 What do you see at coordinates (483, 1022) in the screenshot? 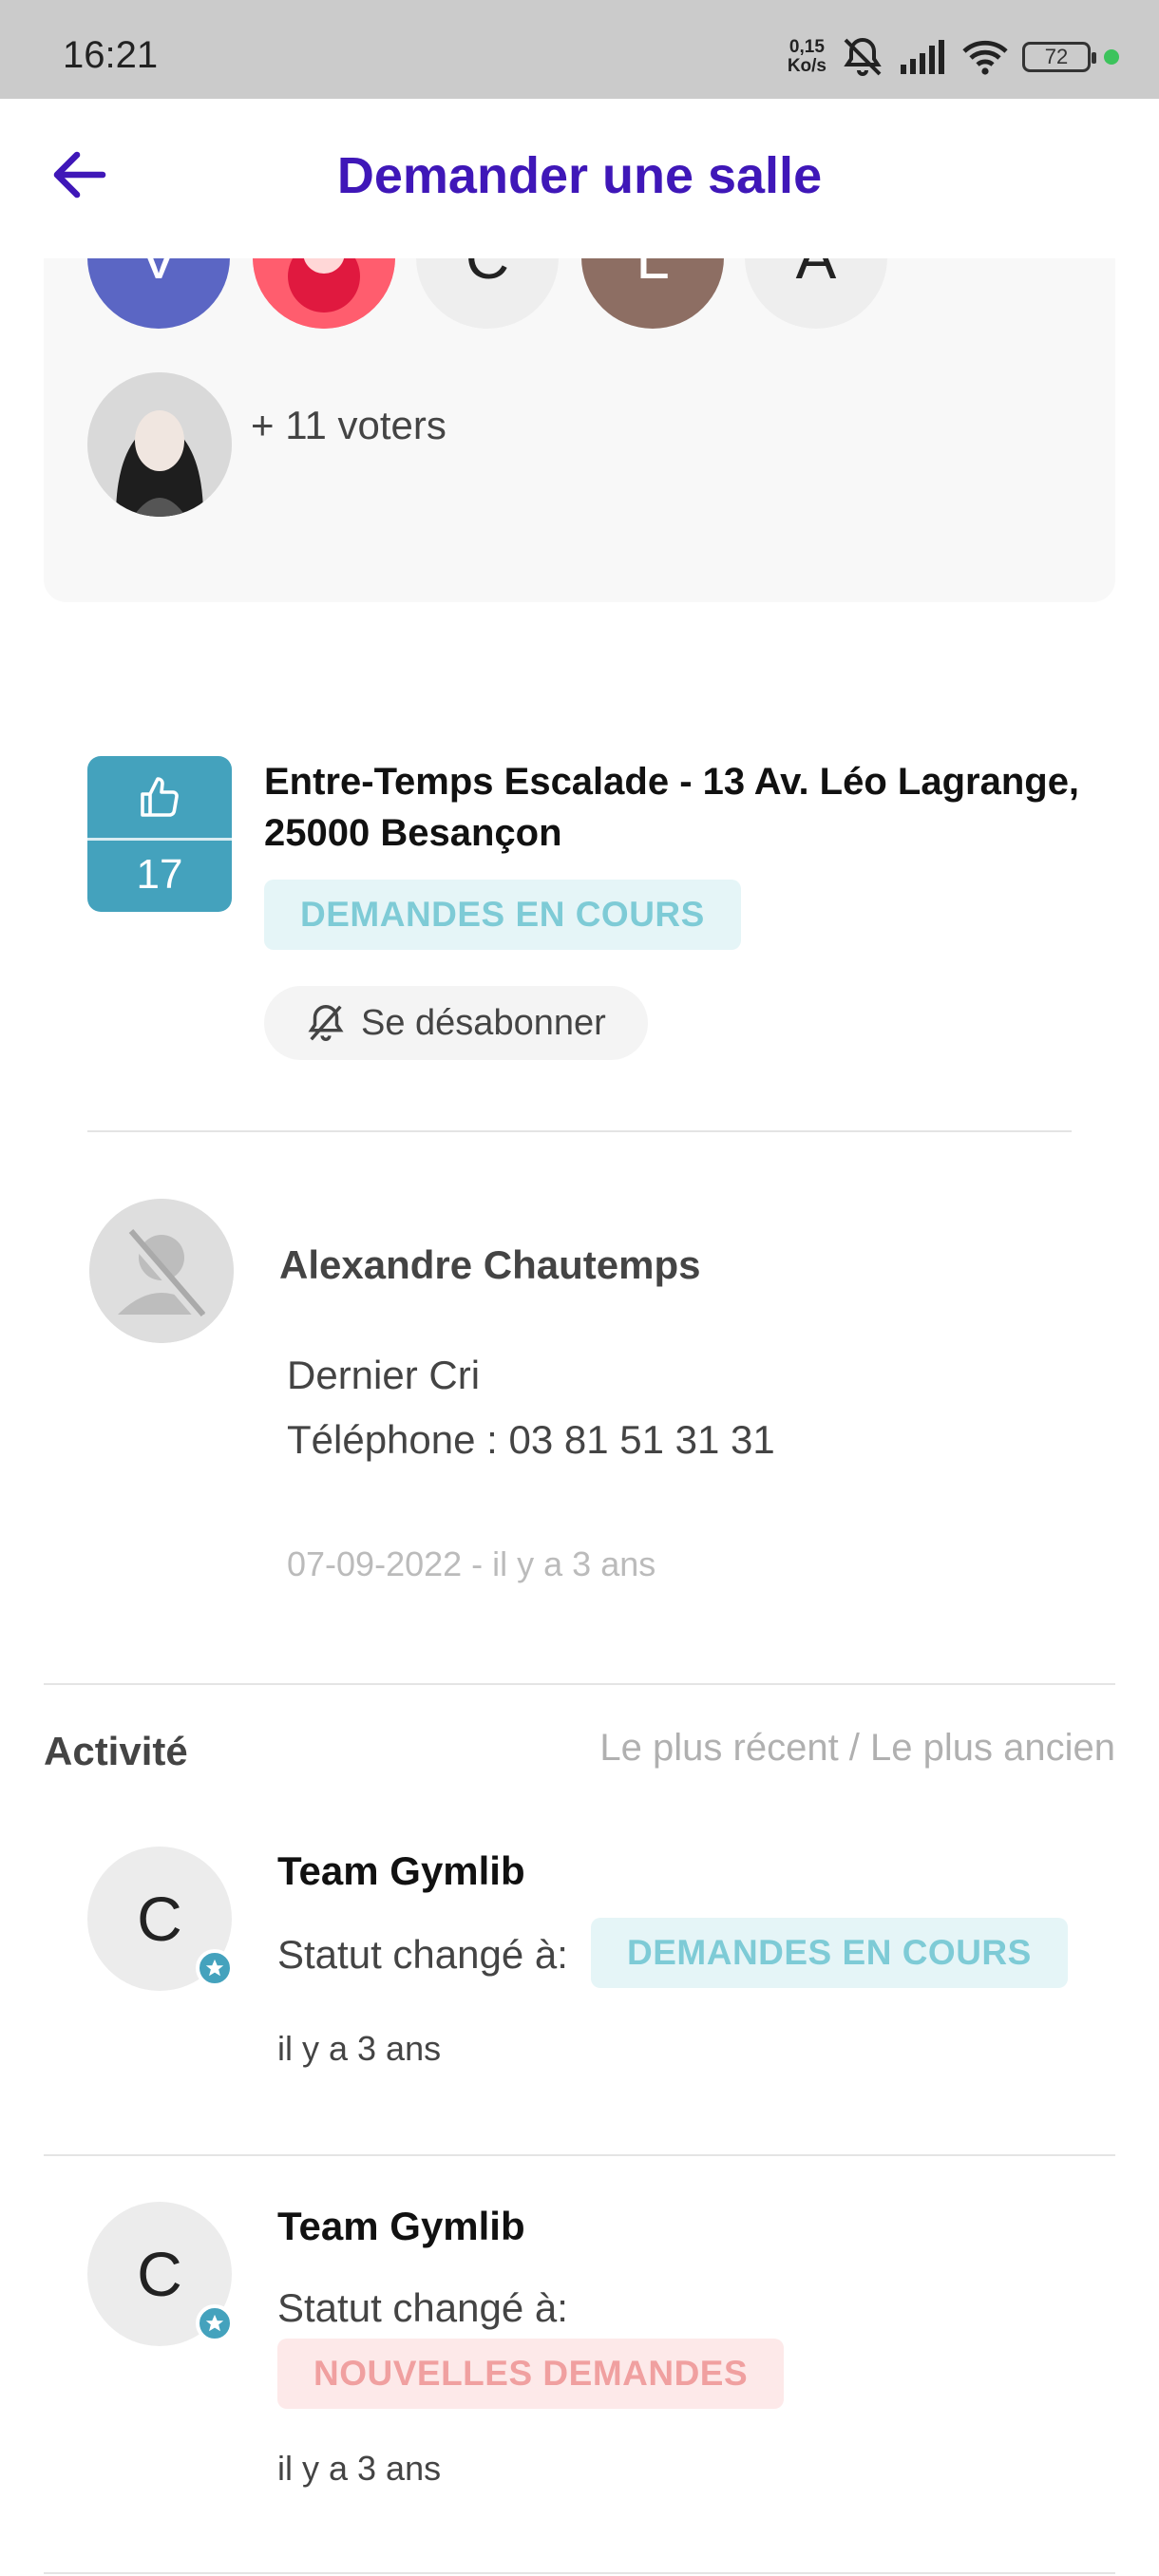
I see `unsubscribe-label: Se désabonner` at bounding box center [483, 1022].